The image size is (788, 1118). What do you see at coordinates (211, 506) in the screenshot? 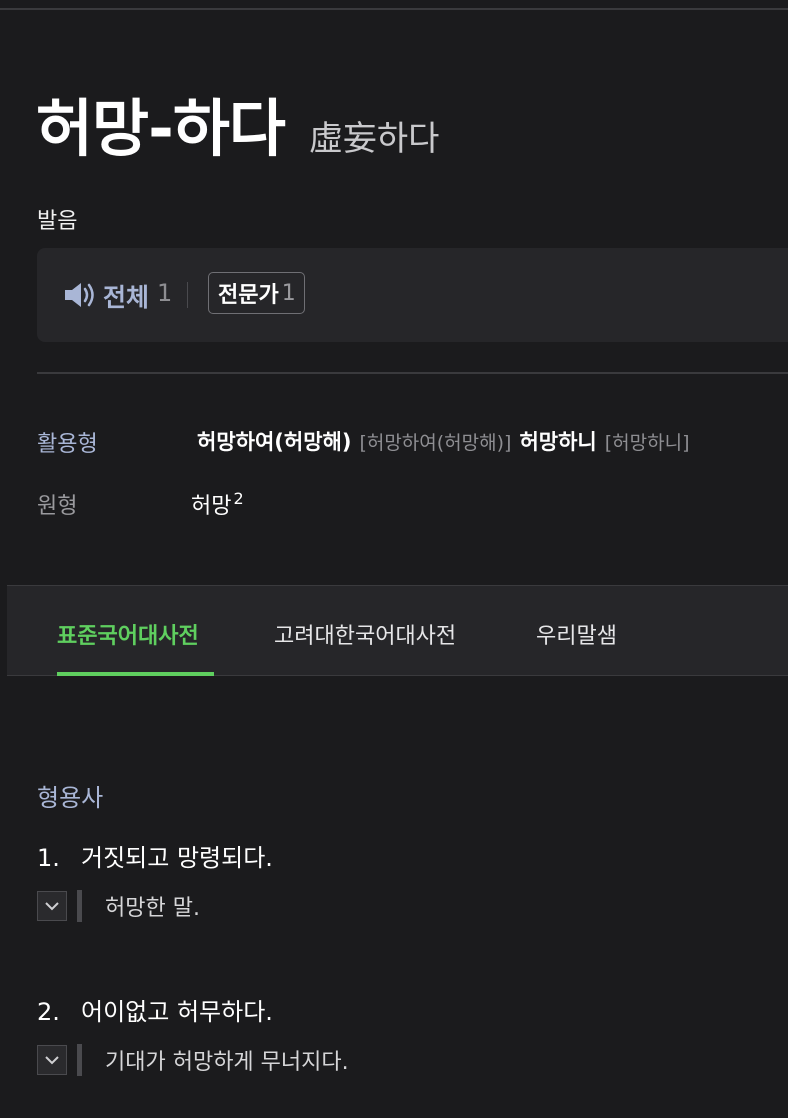
I see `original-form-word: 허망` at bounding box center [211, 506].